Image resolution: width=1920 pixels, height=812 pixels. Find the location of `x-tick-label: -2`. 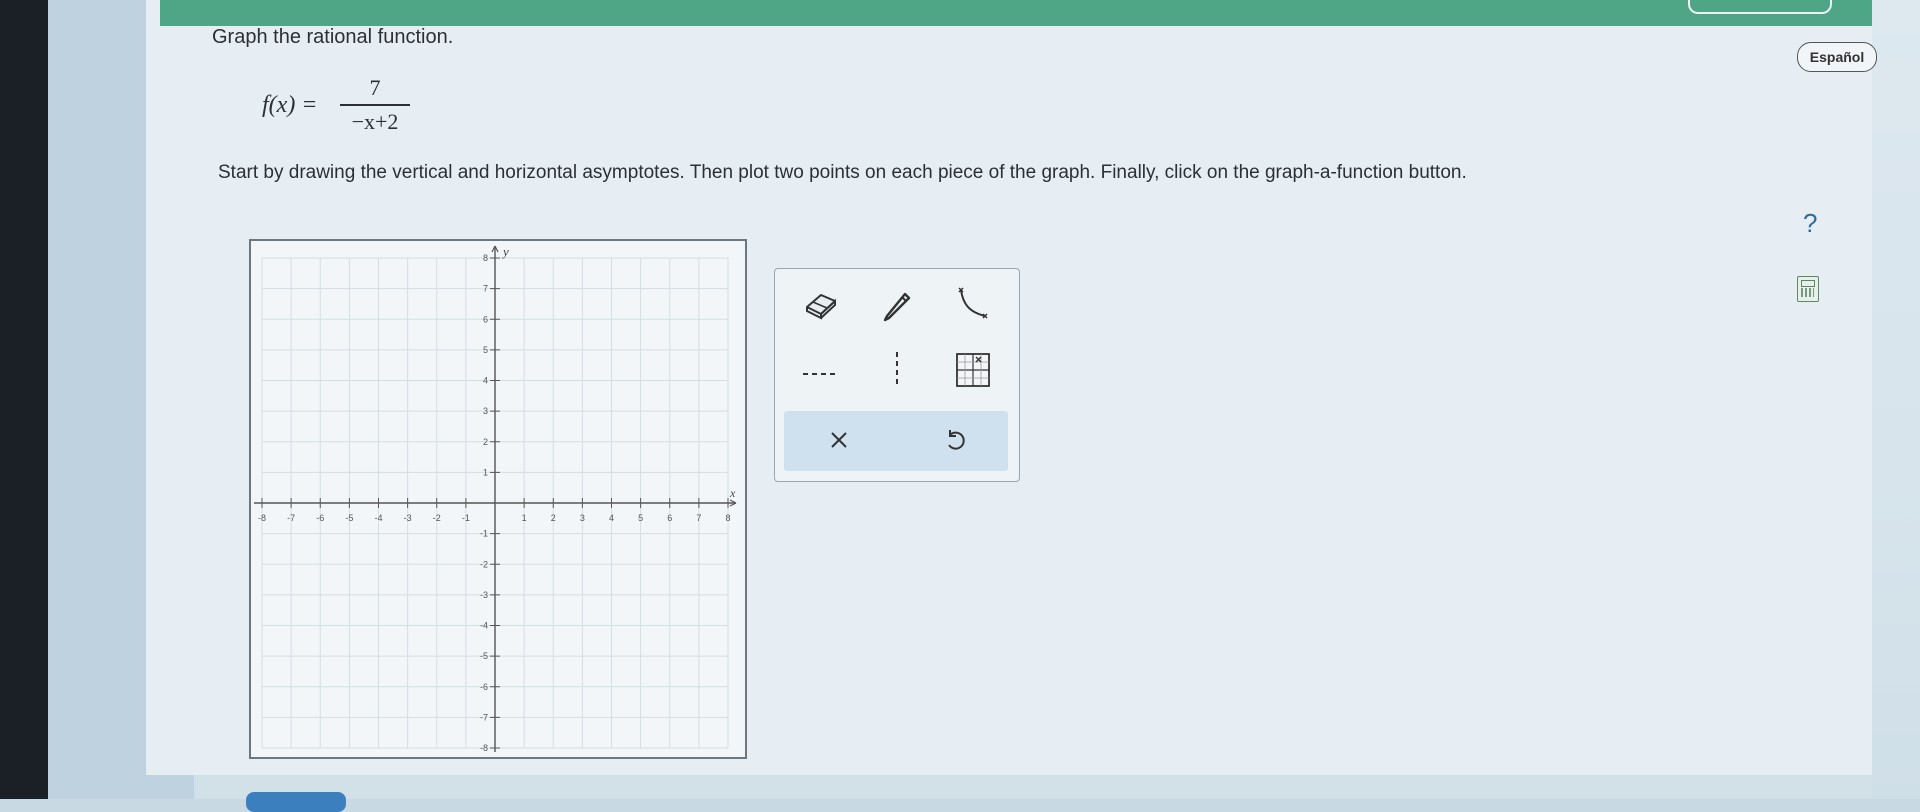

x-tick-label: -2 is located at coordinates (437, 518).